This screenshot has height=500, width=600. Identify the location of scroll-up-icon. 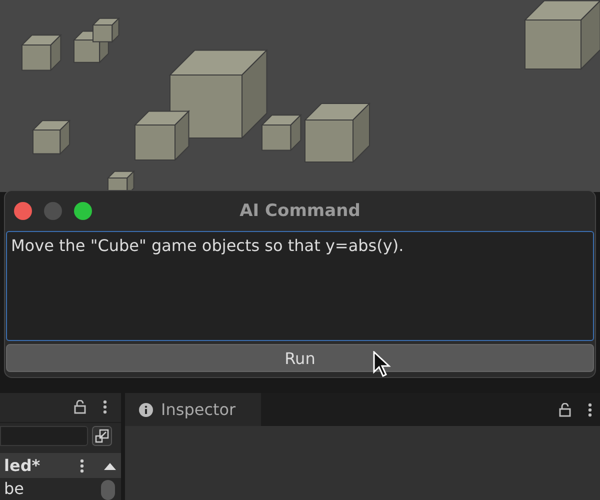
(110, 466).